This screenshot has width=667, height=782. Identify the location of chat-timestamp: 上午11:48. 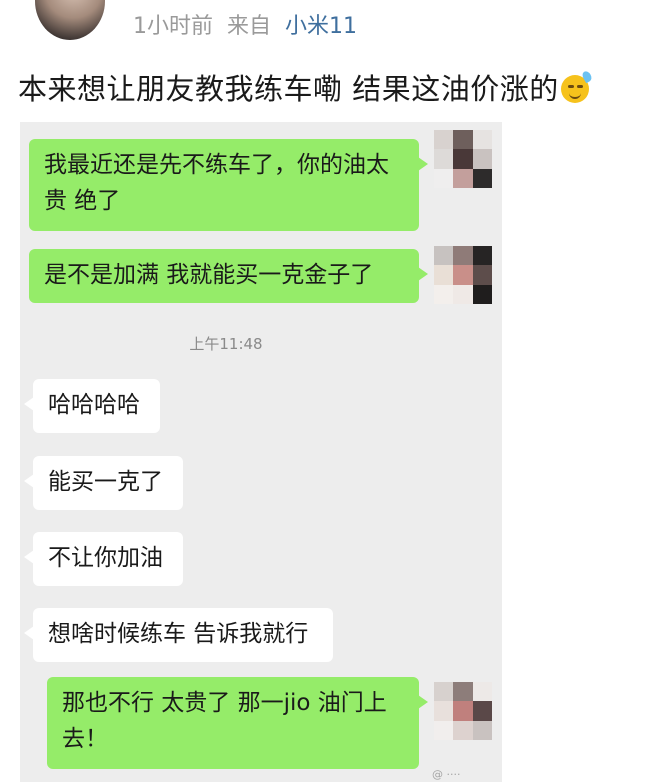
(226, 344).